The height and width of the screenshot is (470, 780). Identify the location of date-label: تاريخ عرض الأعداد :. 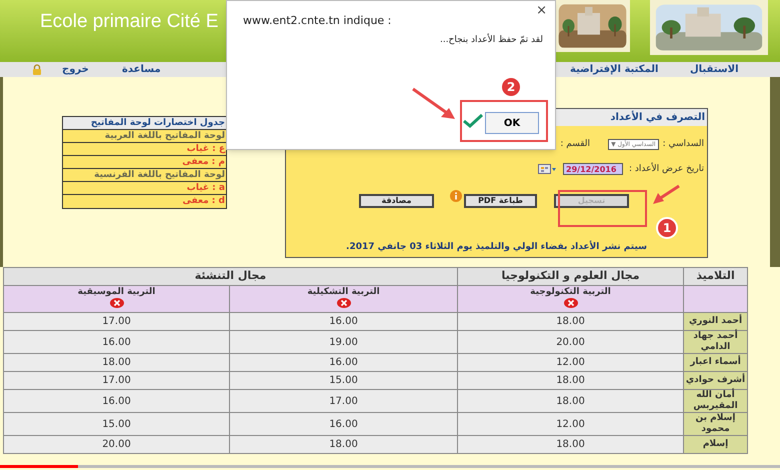
(666, 169).